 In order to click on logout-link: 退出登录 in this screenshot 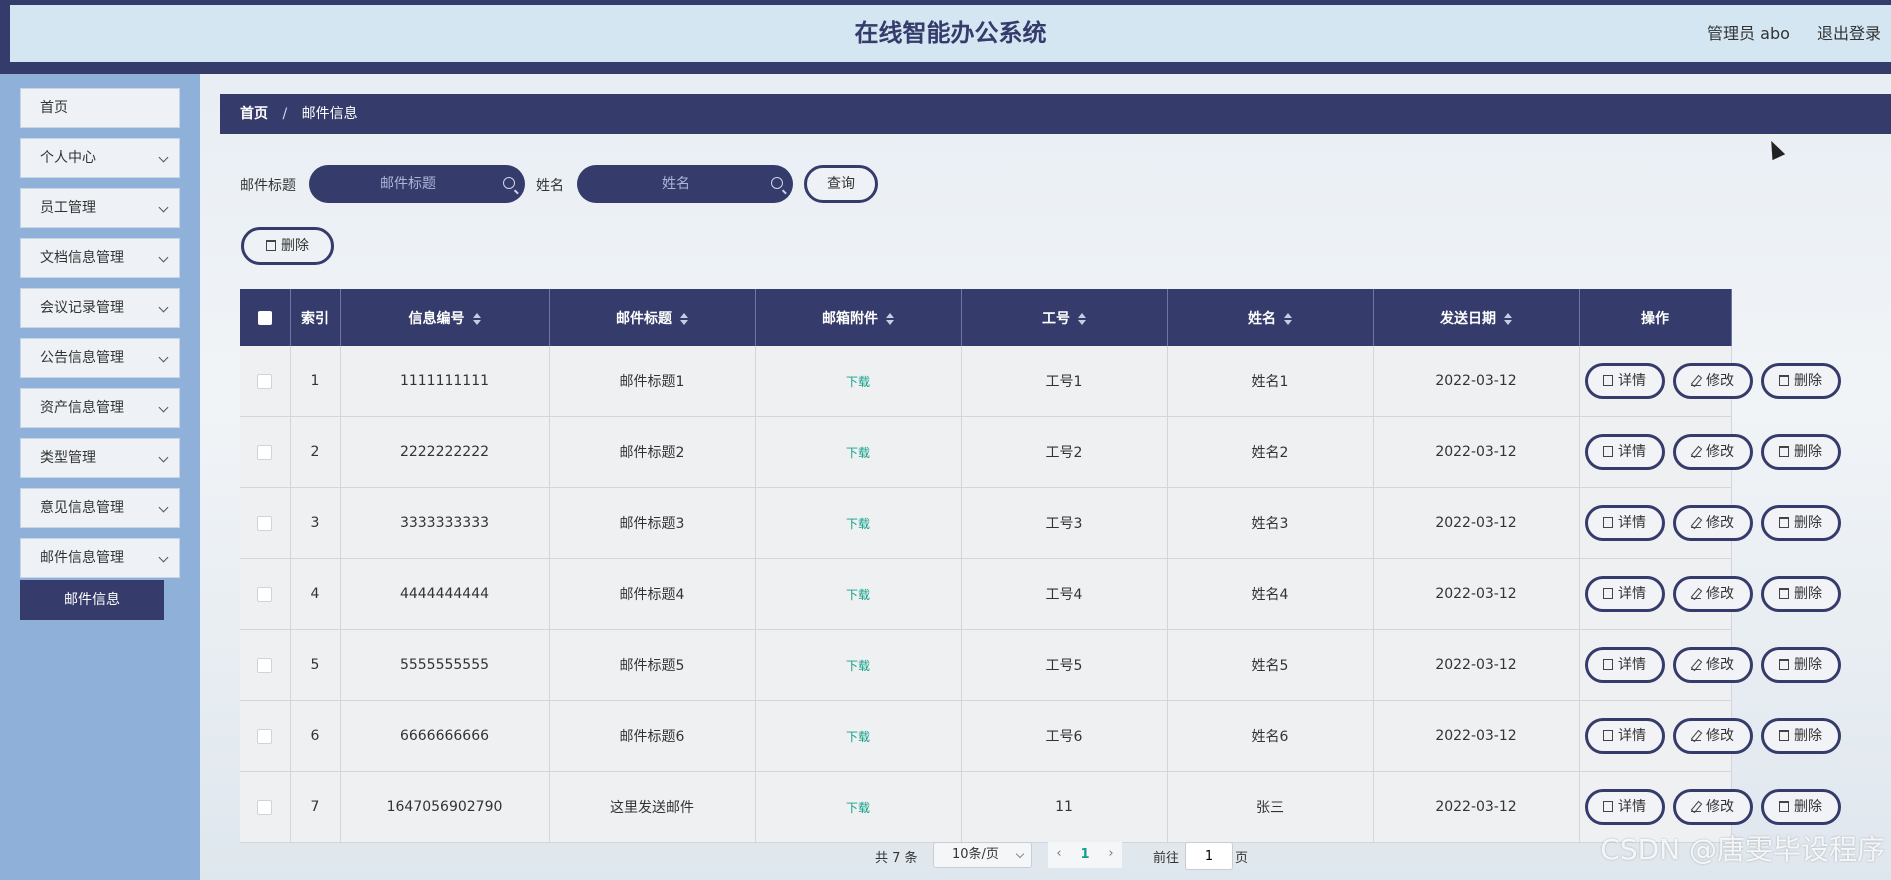, I will do `click(1849, 33)`.